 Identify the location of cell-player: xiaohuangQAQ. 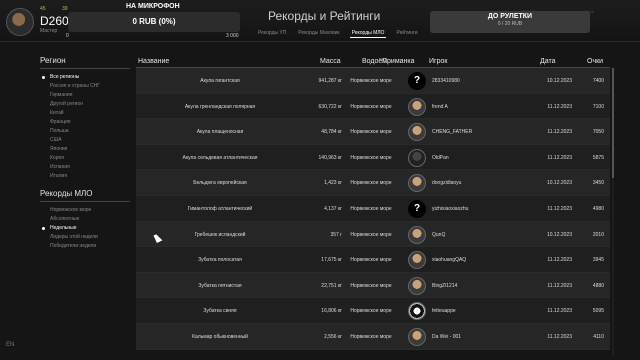
(449, 260).